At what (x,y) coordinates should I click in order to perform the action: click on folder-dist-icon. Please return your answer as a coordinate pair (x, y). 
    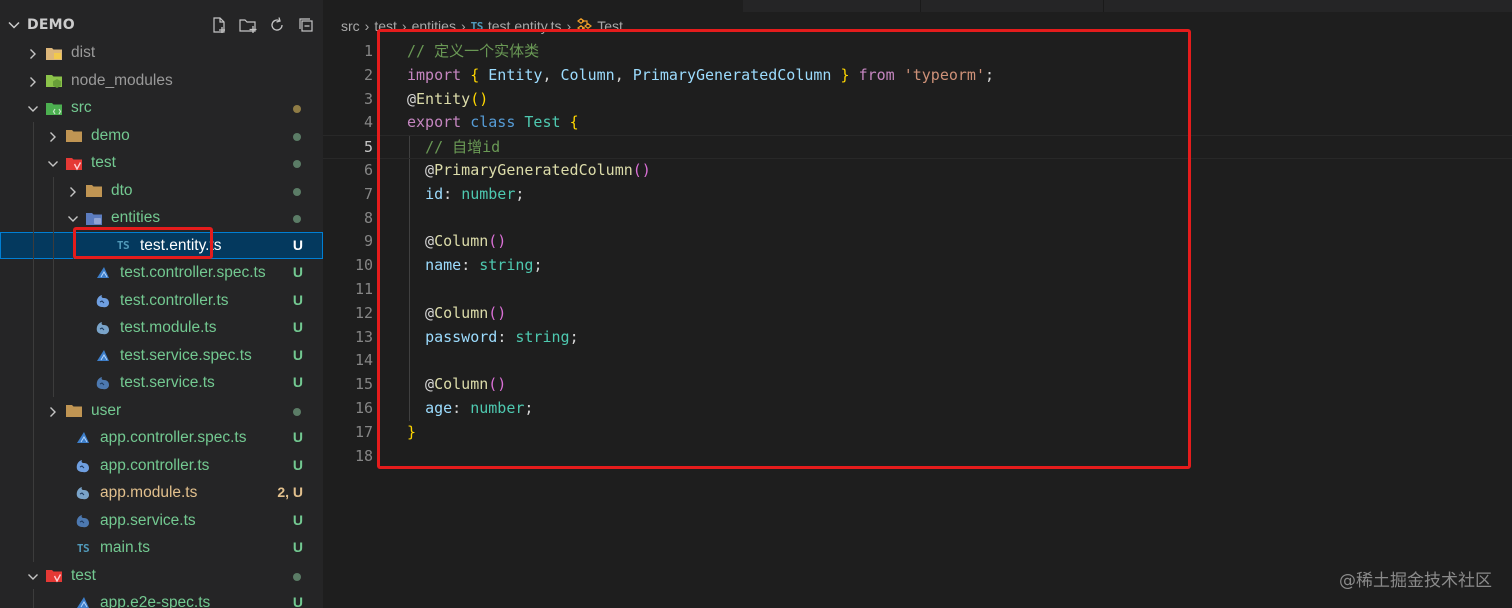
    Looking at the image, I should click on (54, 53).